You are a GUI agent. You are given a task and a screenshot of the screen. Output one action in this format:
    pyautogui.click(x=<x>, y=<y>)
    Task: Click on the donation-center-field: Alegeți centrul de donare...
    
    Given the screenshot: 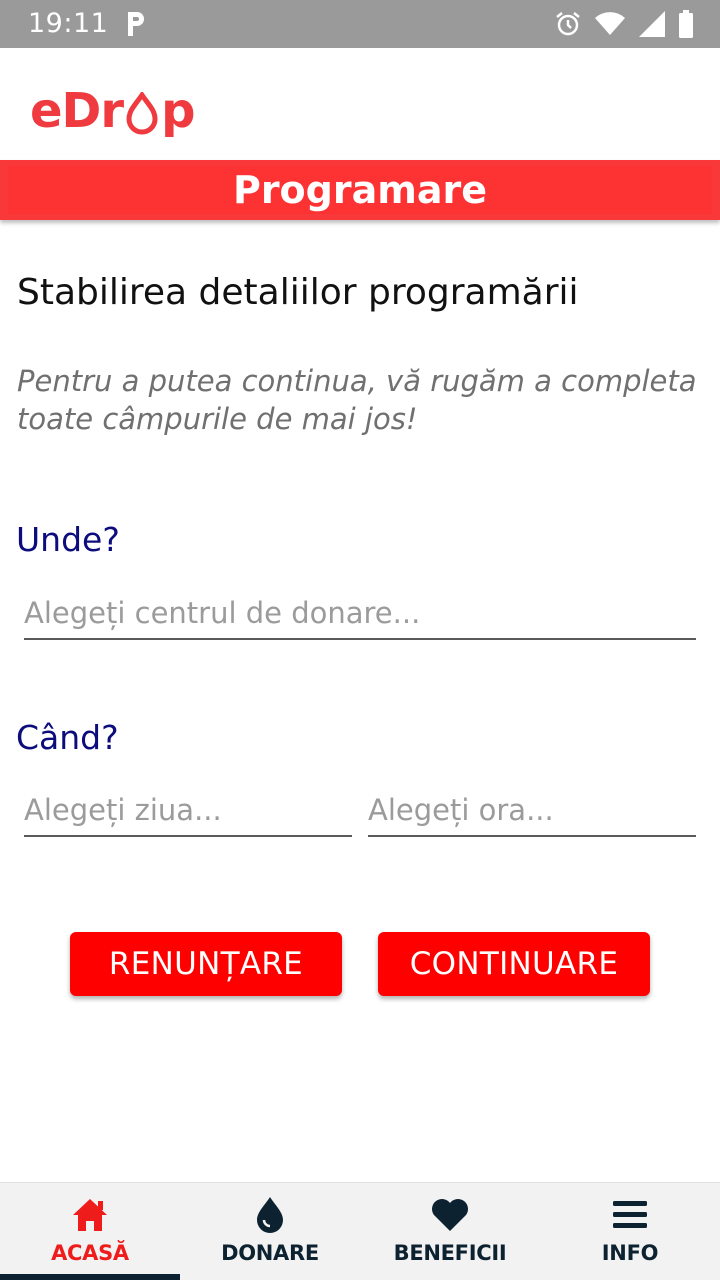 What is the action you would take?
    pyautogui.click(x=360, y=615)
    